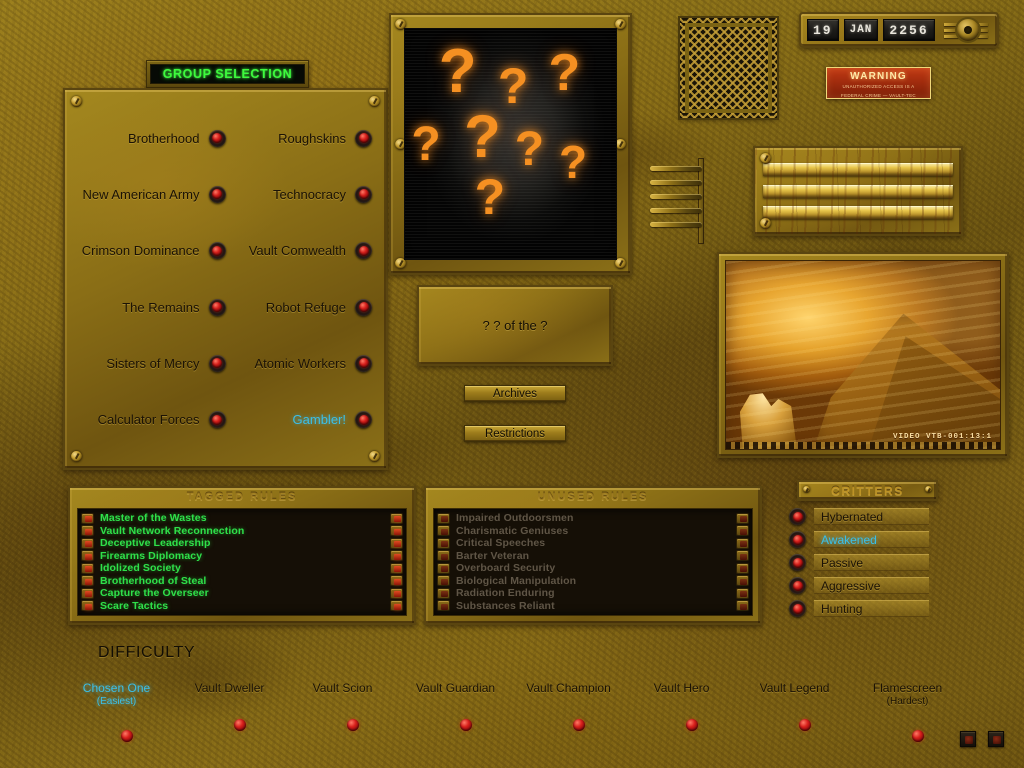 Image resolution: width=1024 pixels, height=768 pixels. What do you see at coordinates (242, 581) in the screenshot?
I see `rule-row: Brotherhood of Steal` at bounding box center [242, 581].